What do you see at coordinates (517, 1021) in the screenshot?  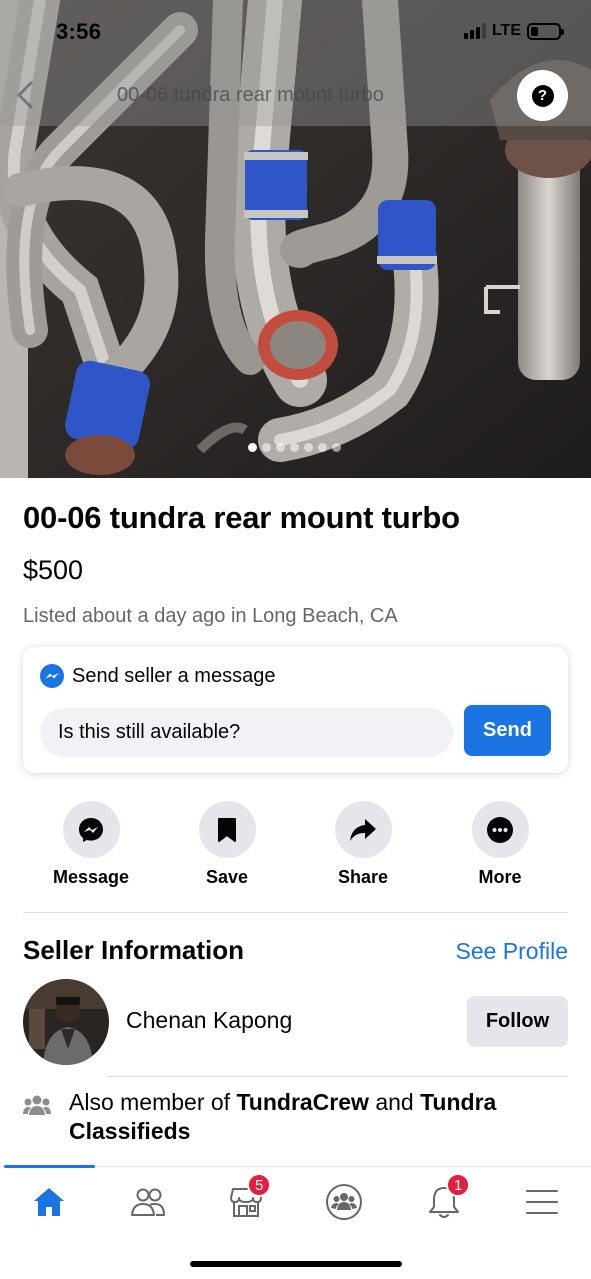 I see `follow-button: Follow` at bounding box center [517, 1021].